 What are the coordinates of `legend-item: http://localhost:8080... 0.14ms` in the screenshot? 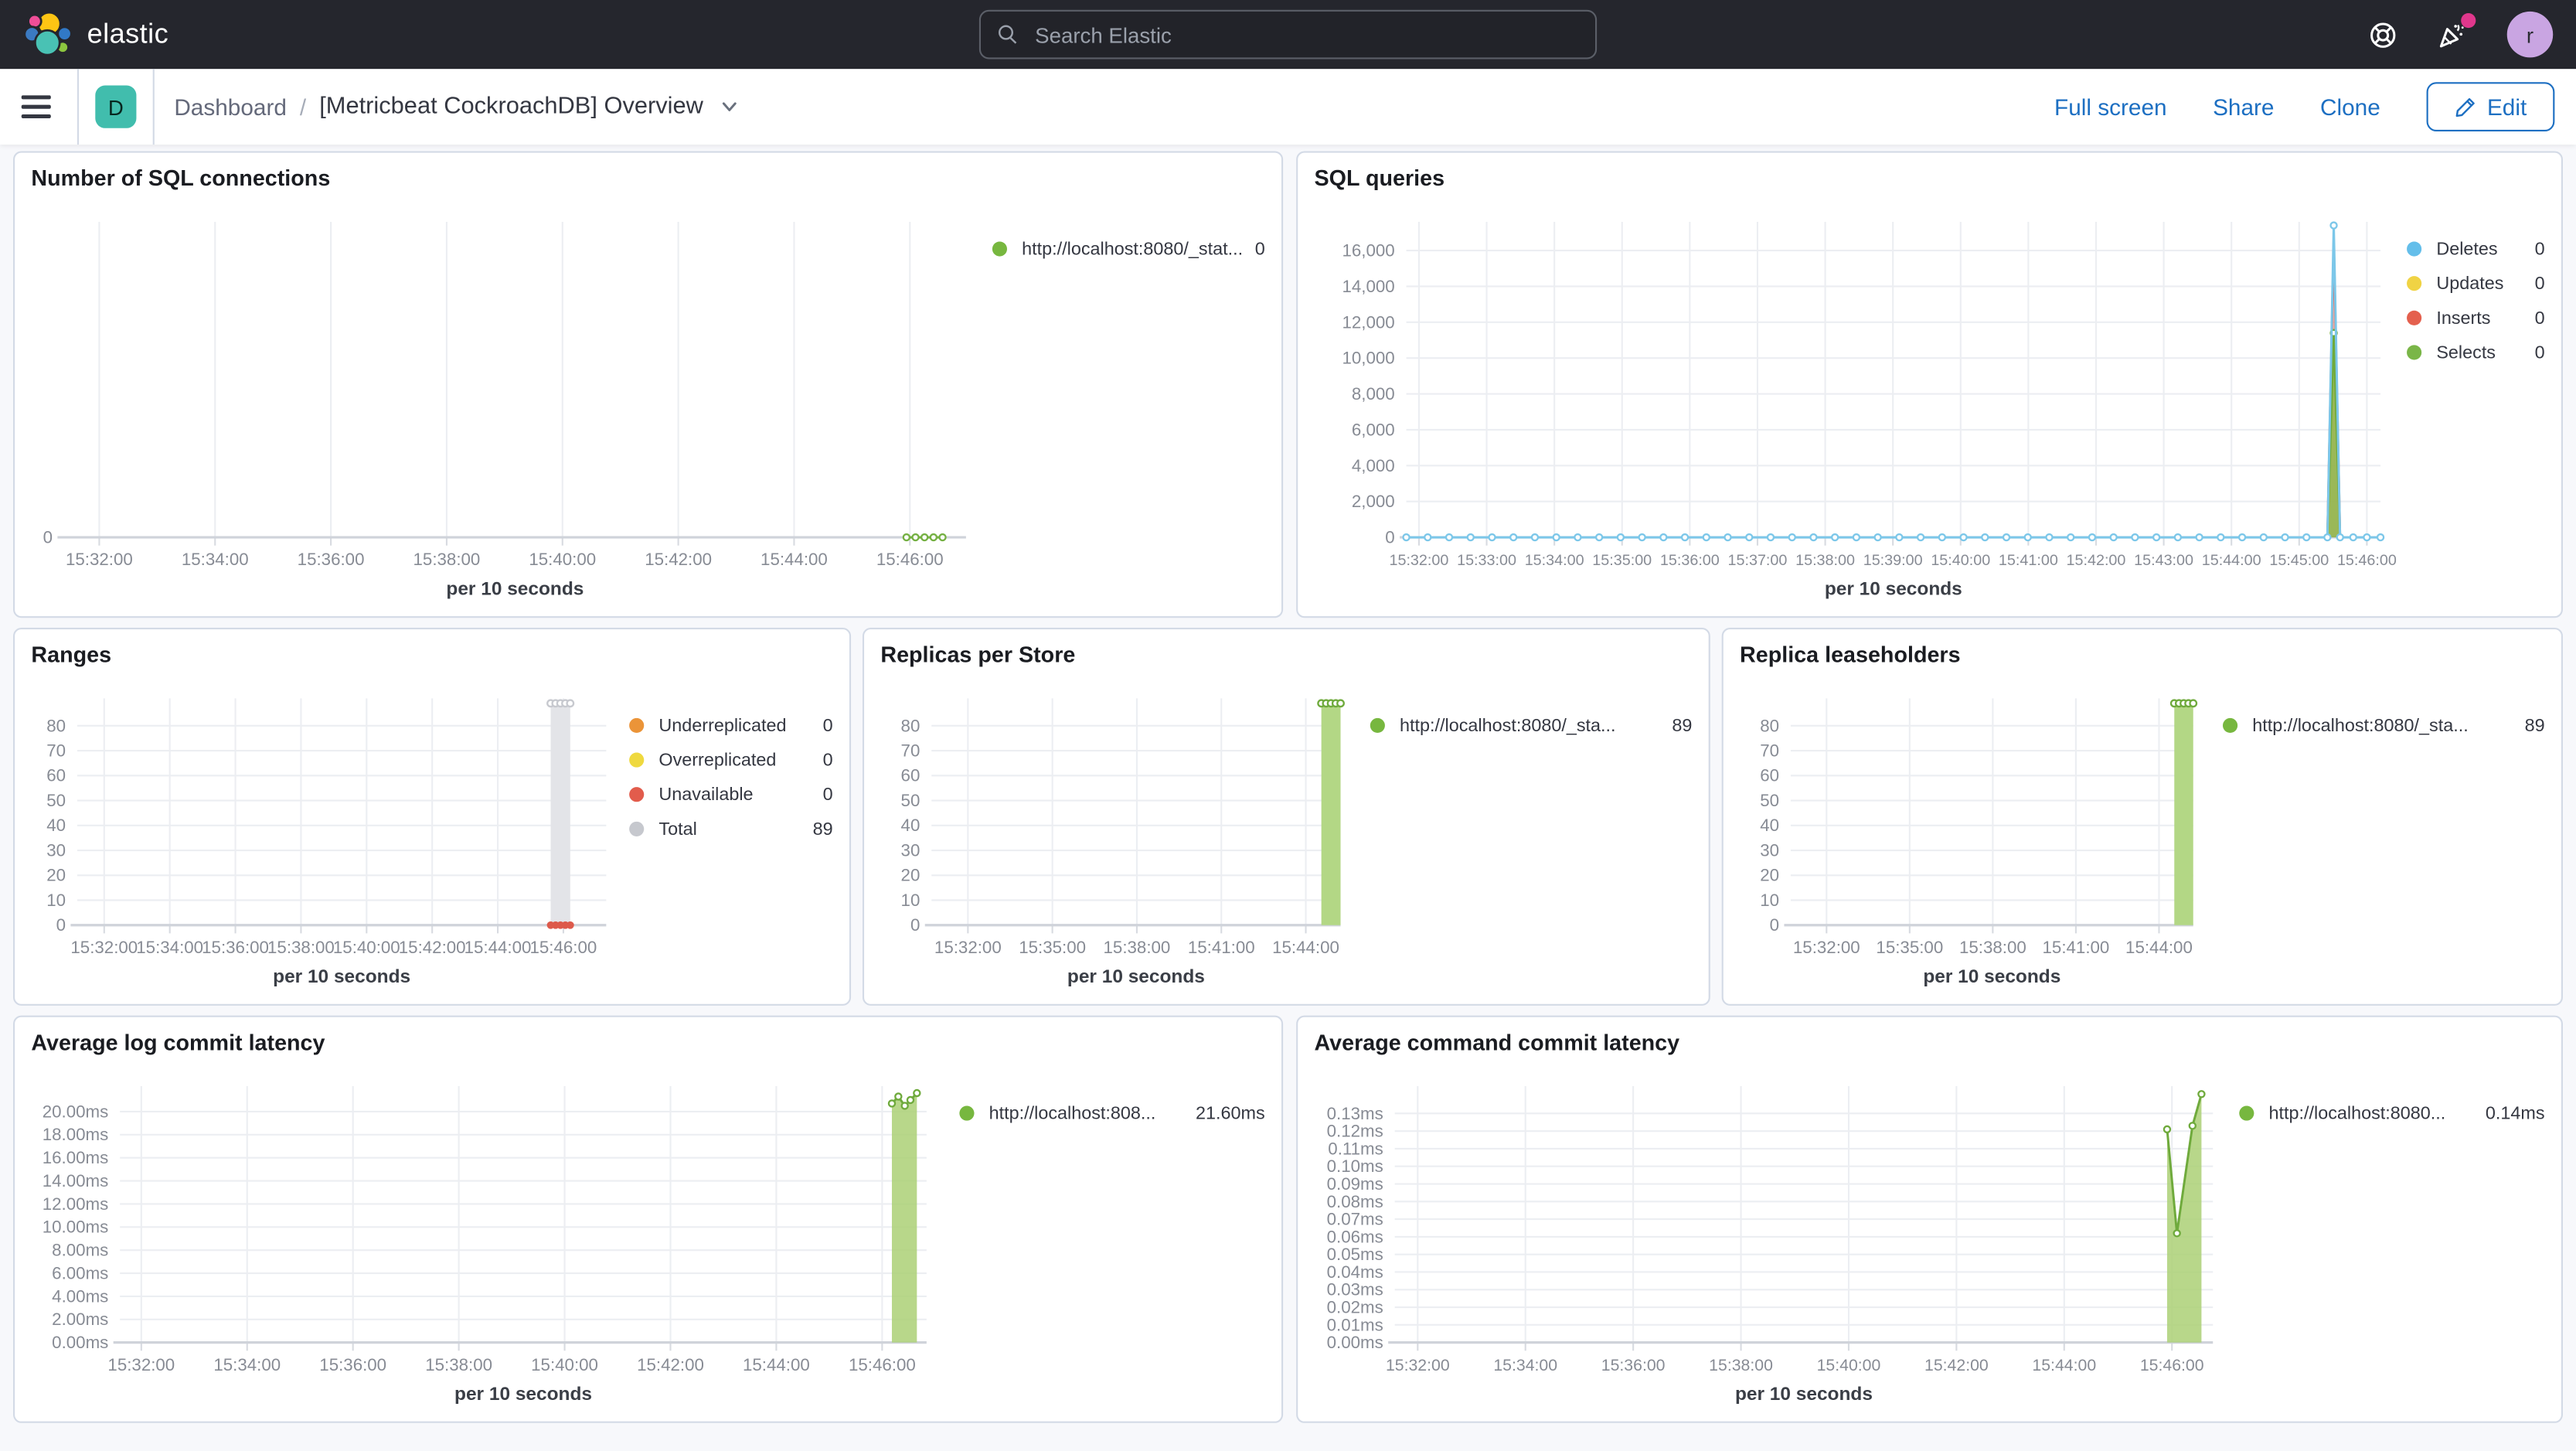 It's located at (2392, 1113).